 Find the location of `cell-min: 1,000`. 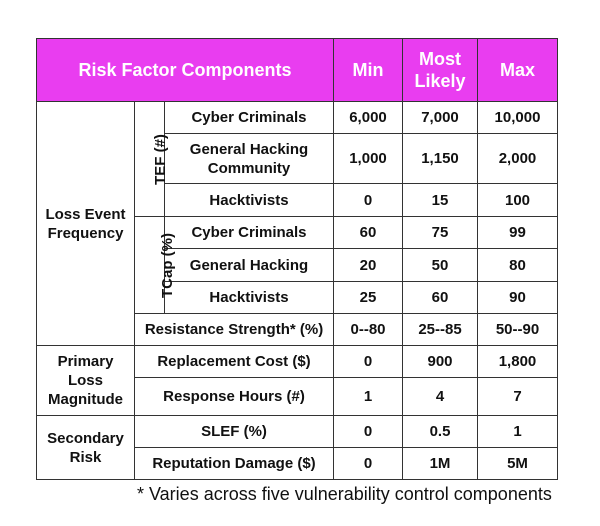

cell-min: 1,000 is located at coordinates (368, 158).